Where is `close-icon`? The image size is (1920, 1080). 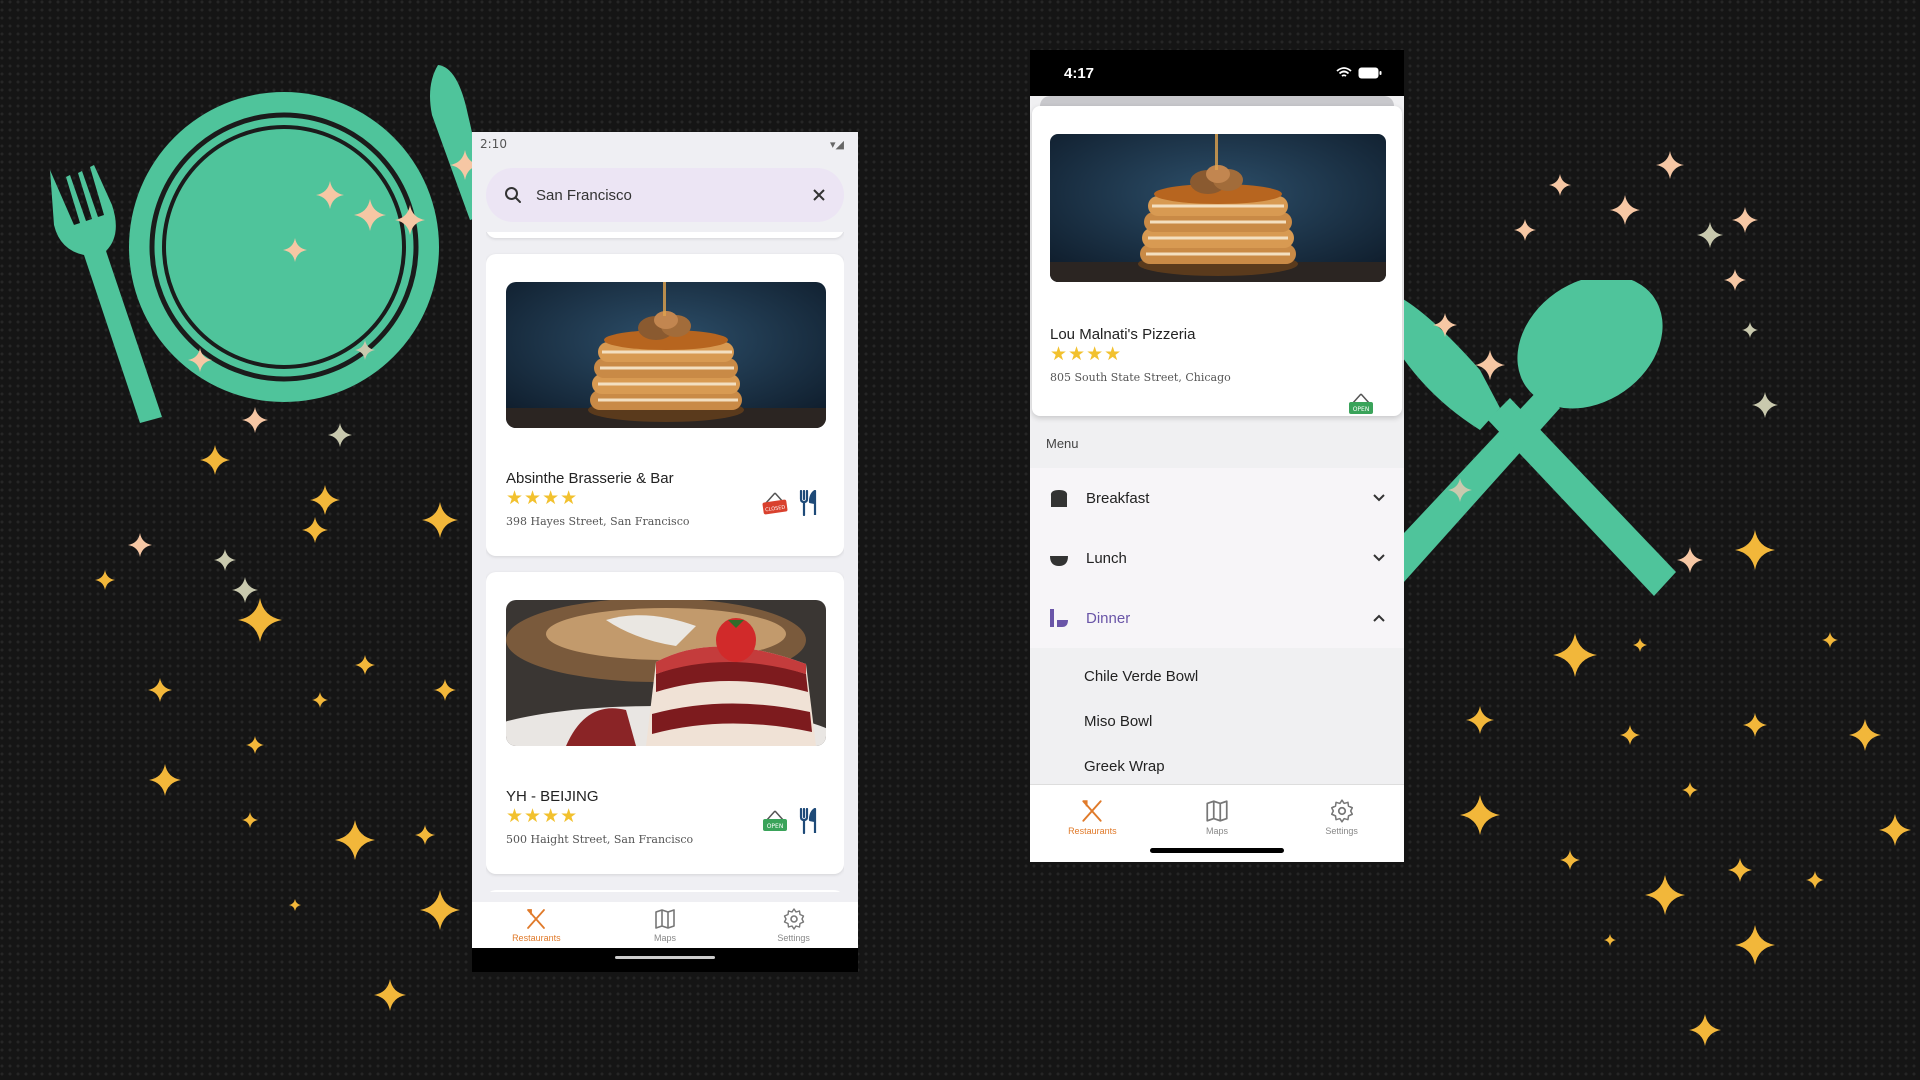
close-icon is located at coordinates (819, 195).